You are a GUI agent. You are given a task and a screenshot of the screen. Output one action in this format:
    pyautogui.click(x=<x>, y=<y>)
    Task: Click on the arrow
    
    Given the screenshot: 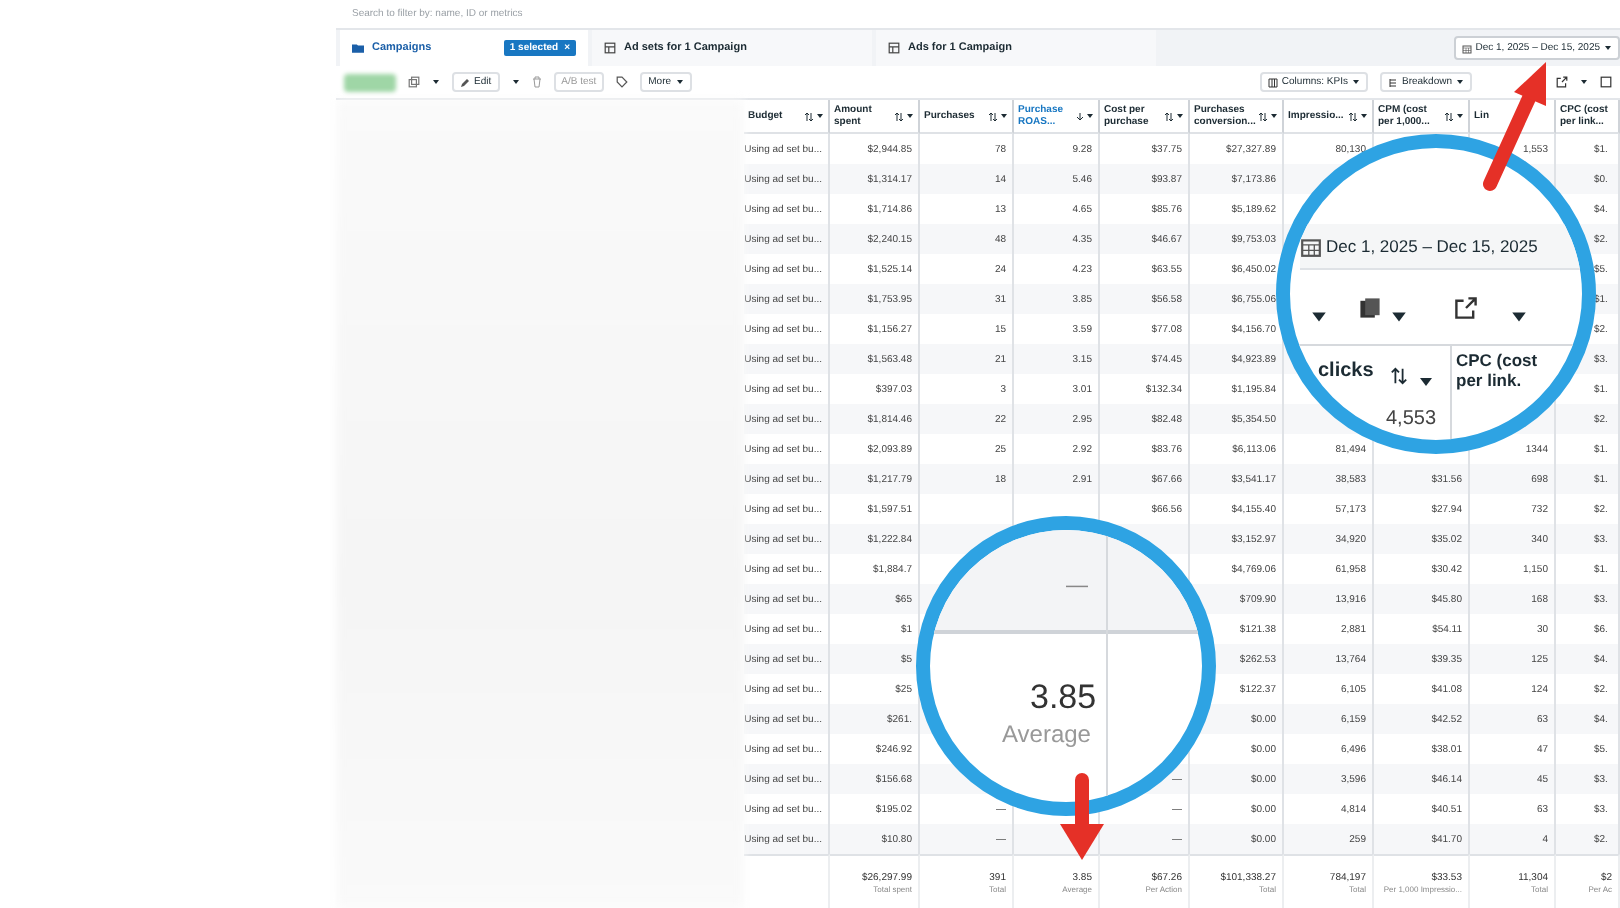 What is the action you would take?
    pyautogui.click(x=1082, y=816)
    